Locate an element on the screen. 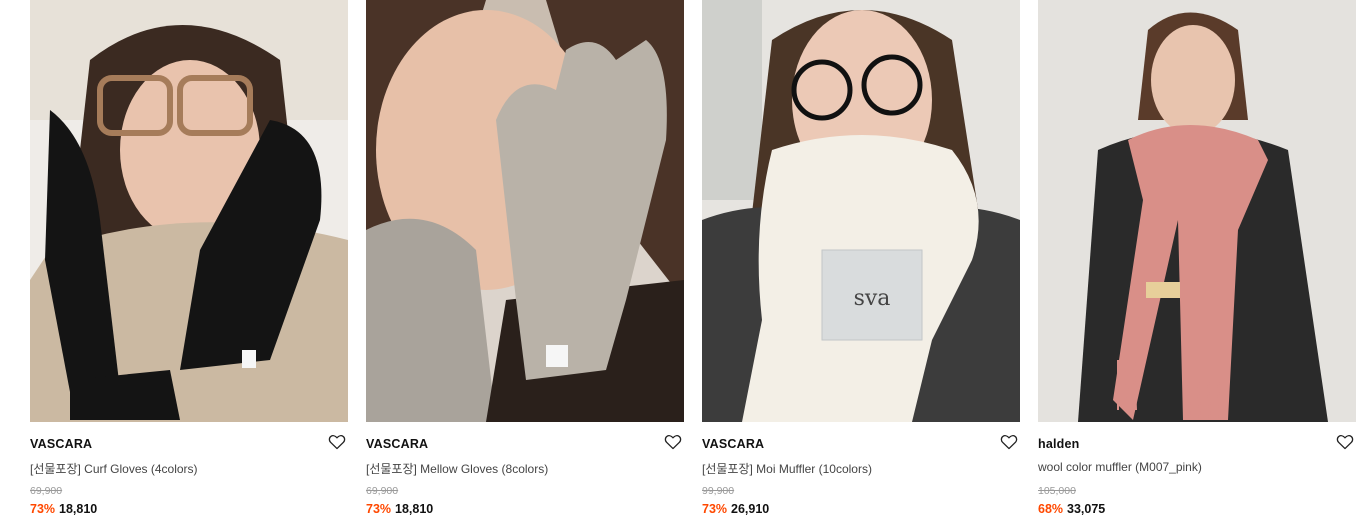  discount-rate: 68% is located at coordinates (1051, 509).